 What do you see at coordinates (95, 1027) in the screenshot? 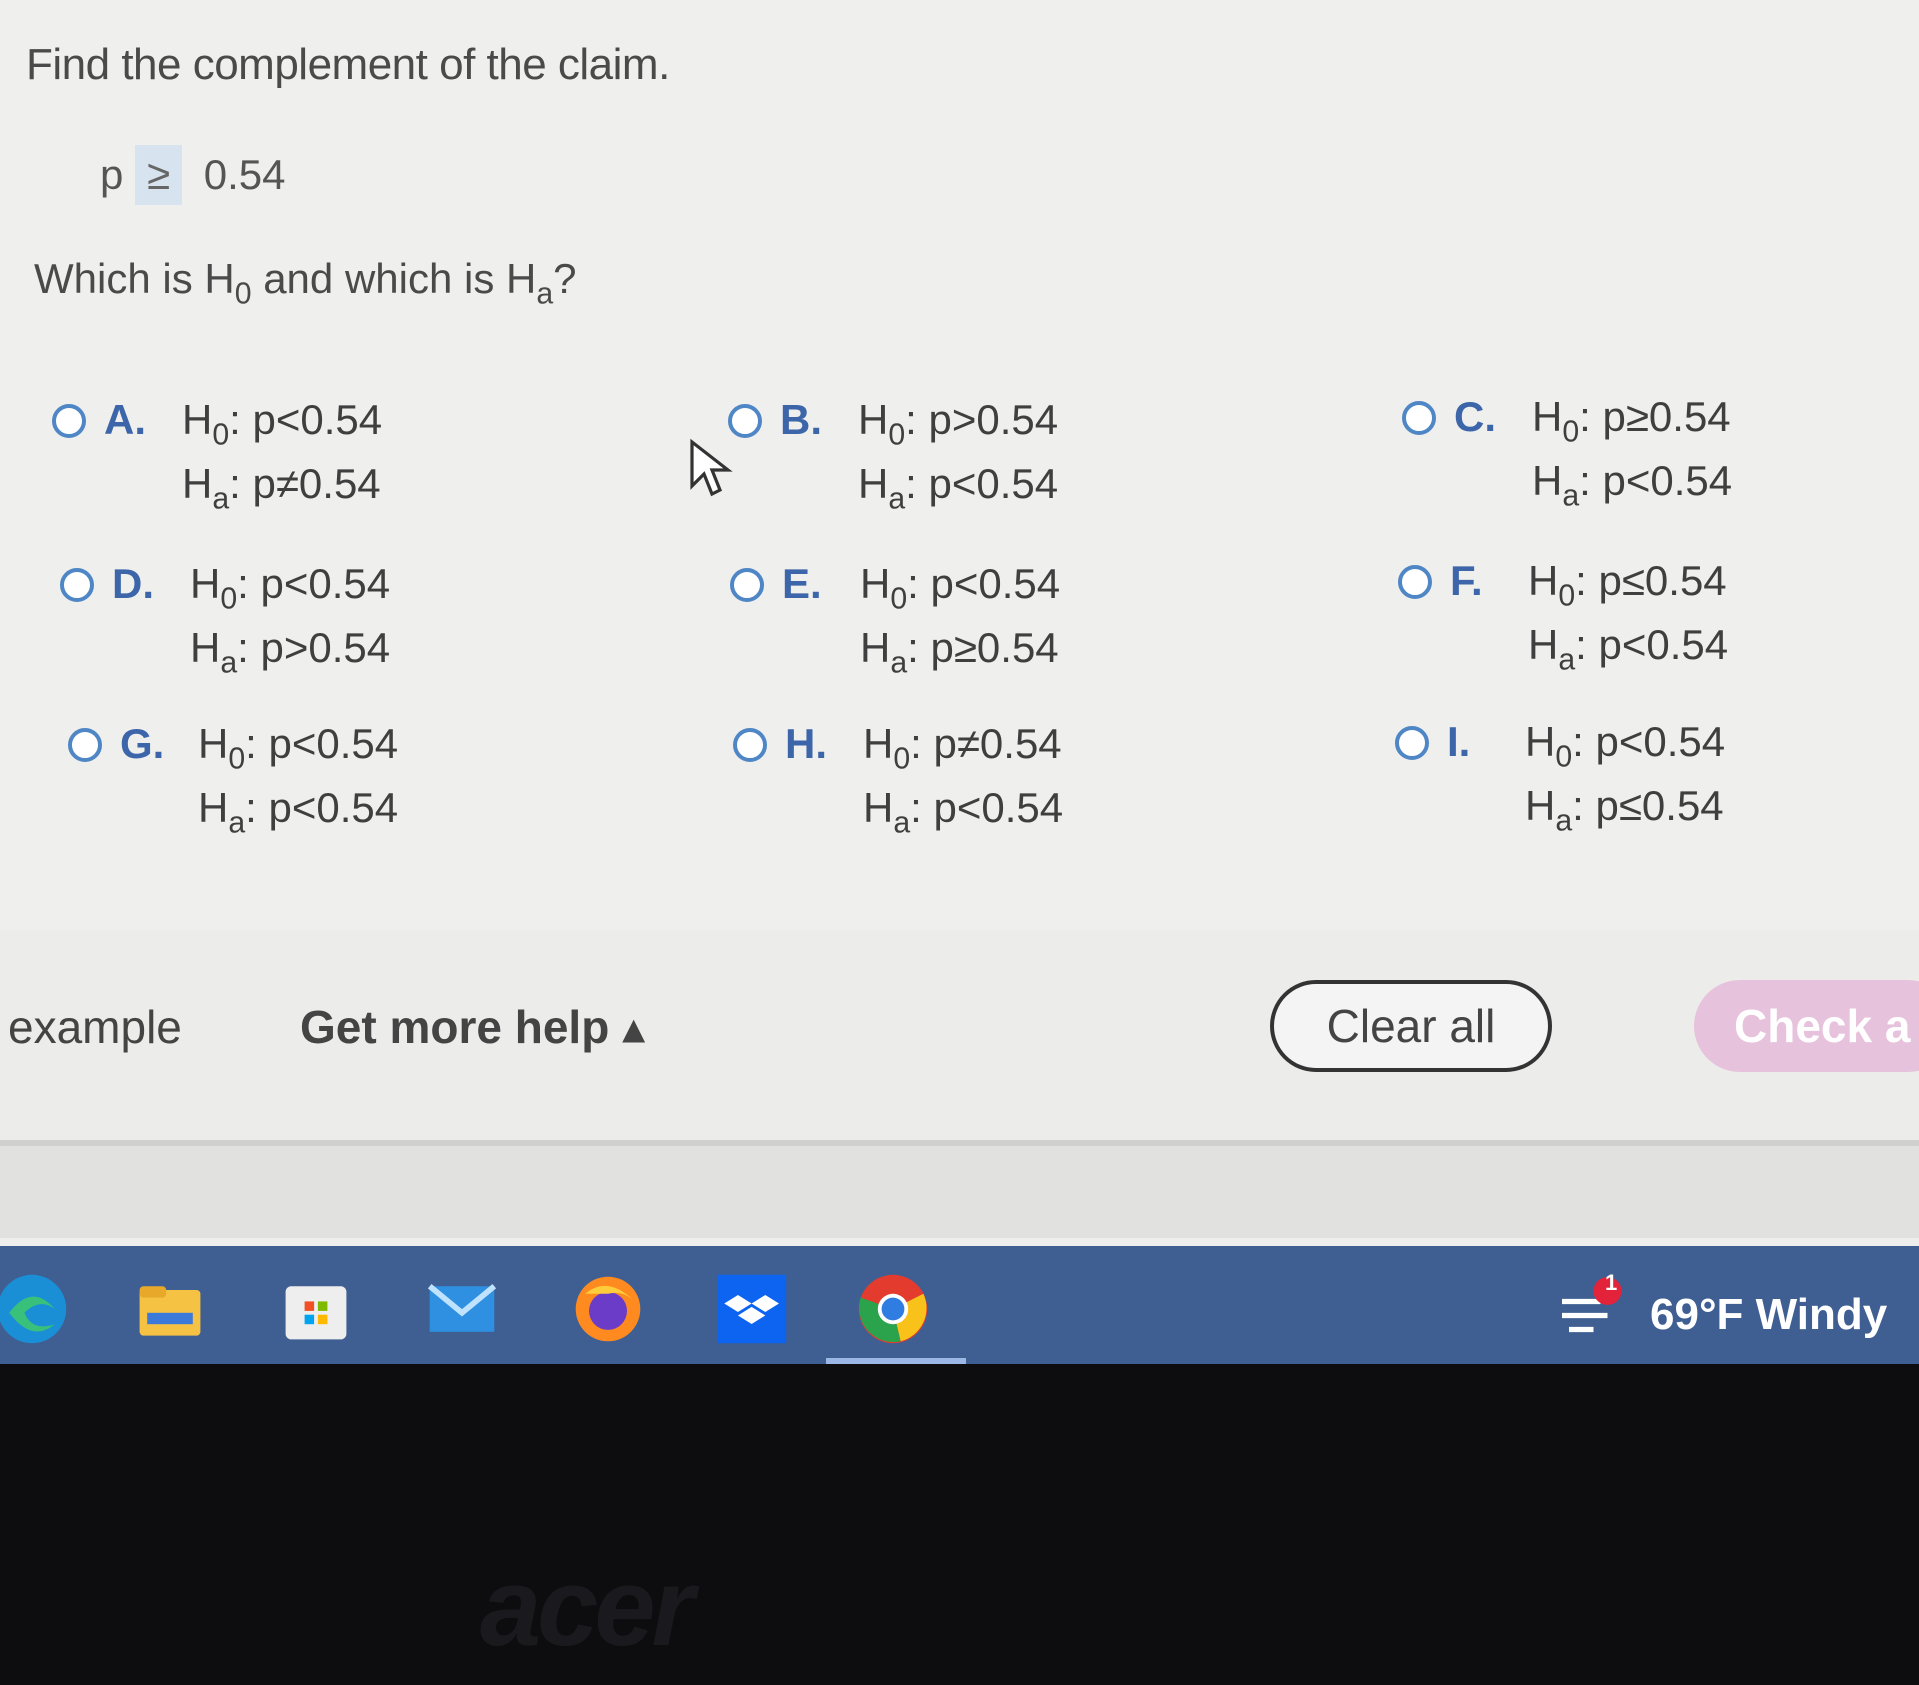
I see `example-link: example` at bounding box center [95, 1027].